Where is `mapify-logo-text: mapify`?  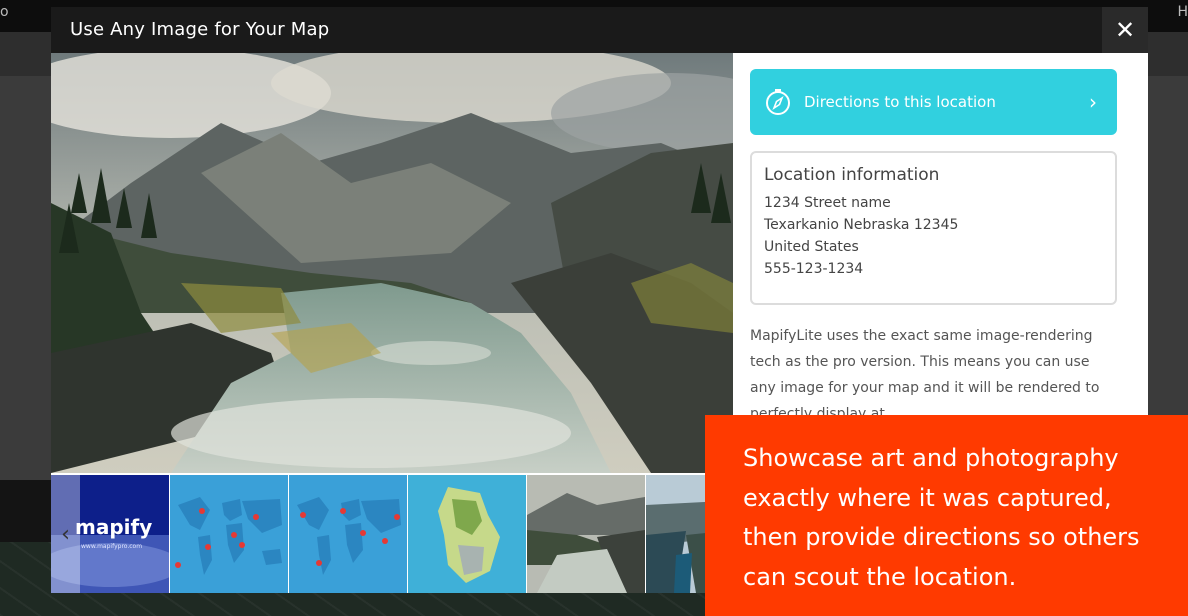 mapify-logo-text: mapify is located at coordinates (114, 527).